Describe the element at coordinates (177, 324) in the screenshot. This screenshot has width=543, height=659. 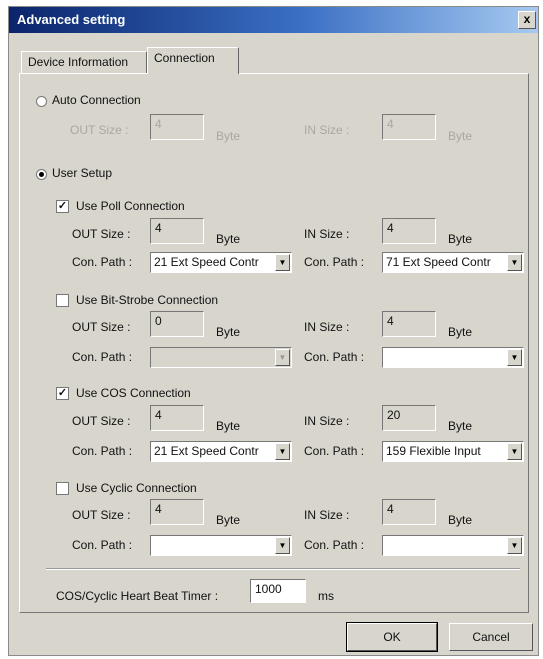
I see `bitstrobe-out-size-field: 0` at that location.